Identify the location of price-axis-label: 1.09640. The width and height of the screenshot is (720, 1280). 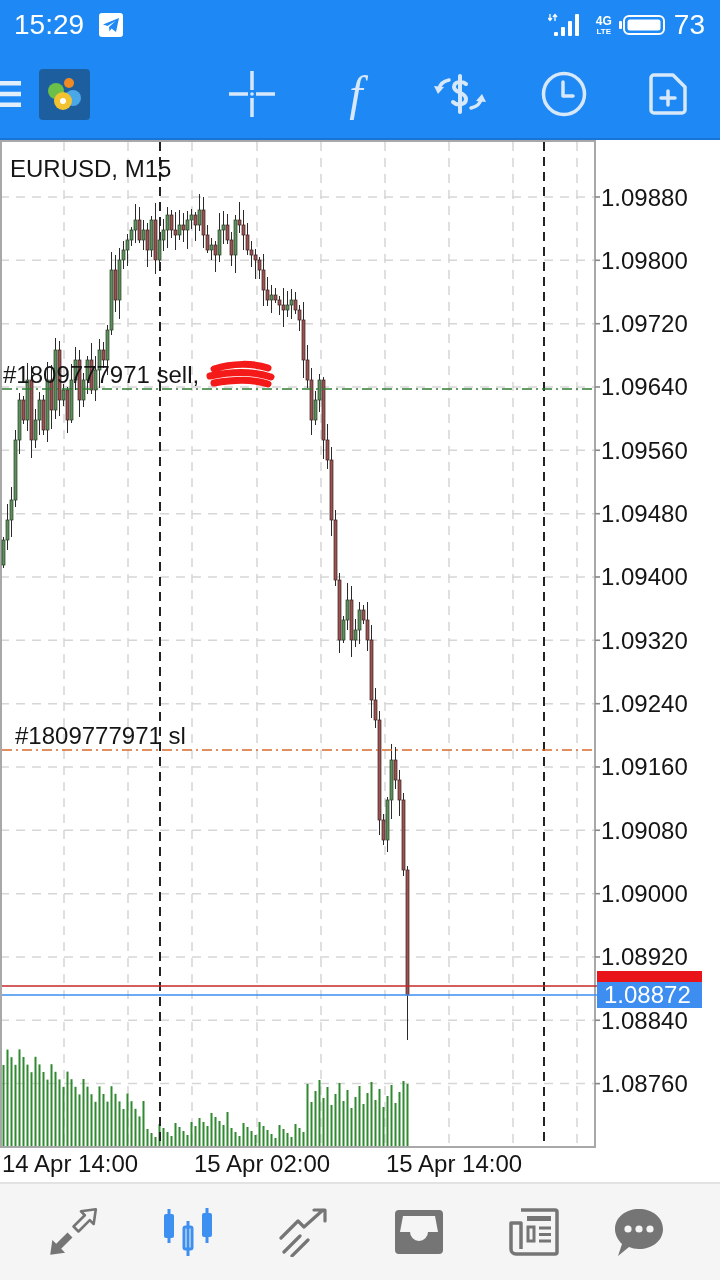
(644, 387).